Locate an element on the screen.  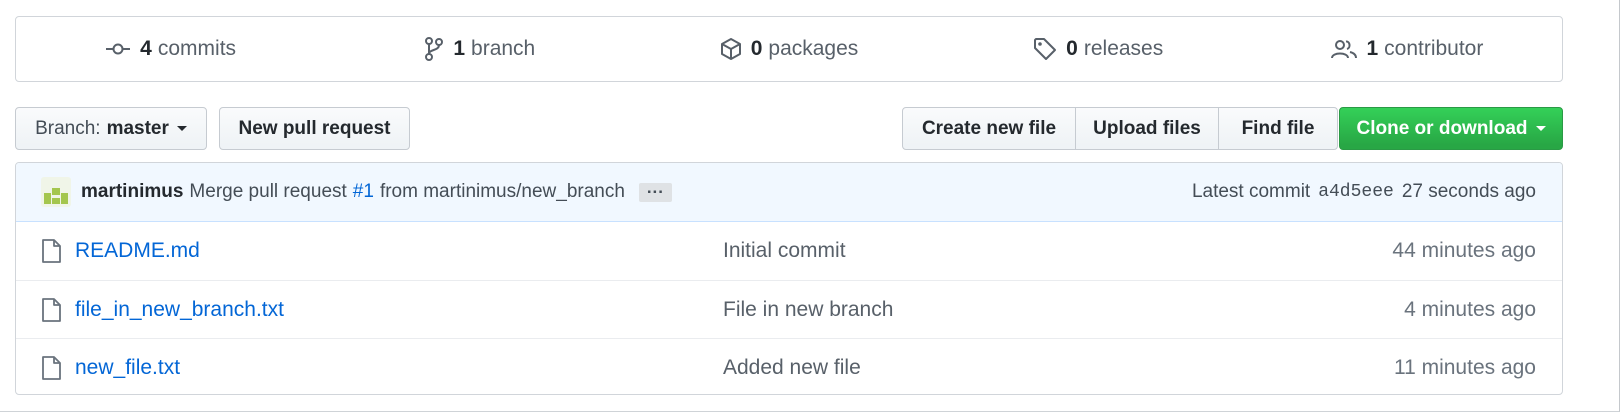
avatar is located at coordinates (56, 192).